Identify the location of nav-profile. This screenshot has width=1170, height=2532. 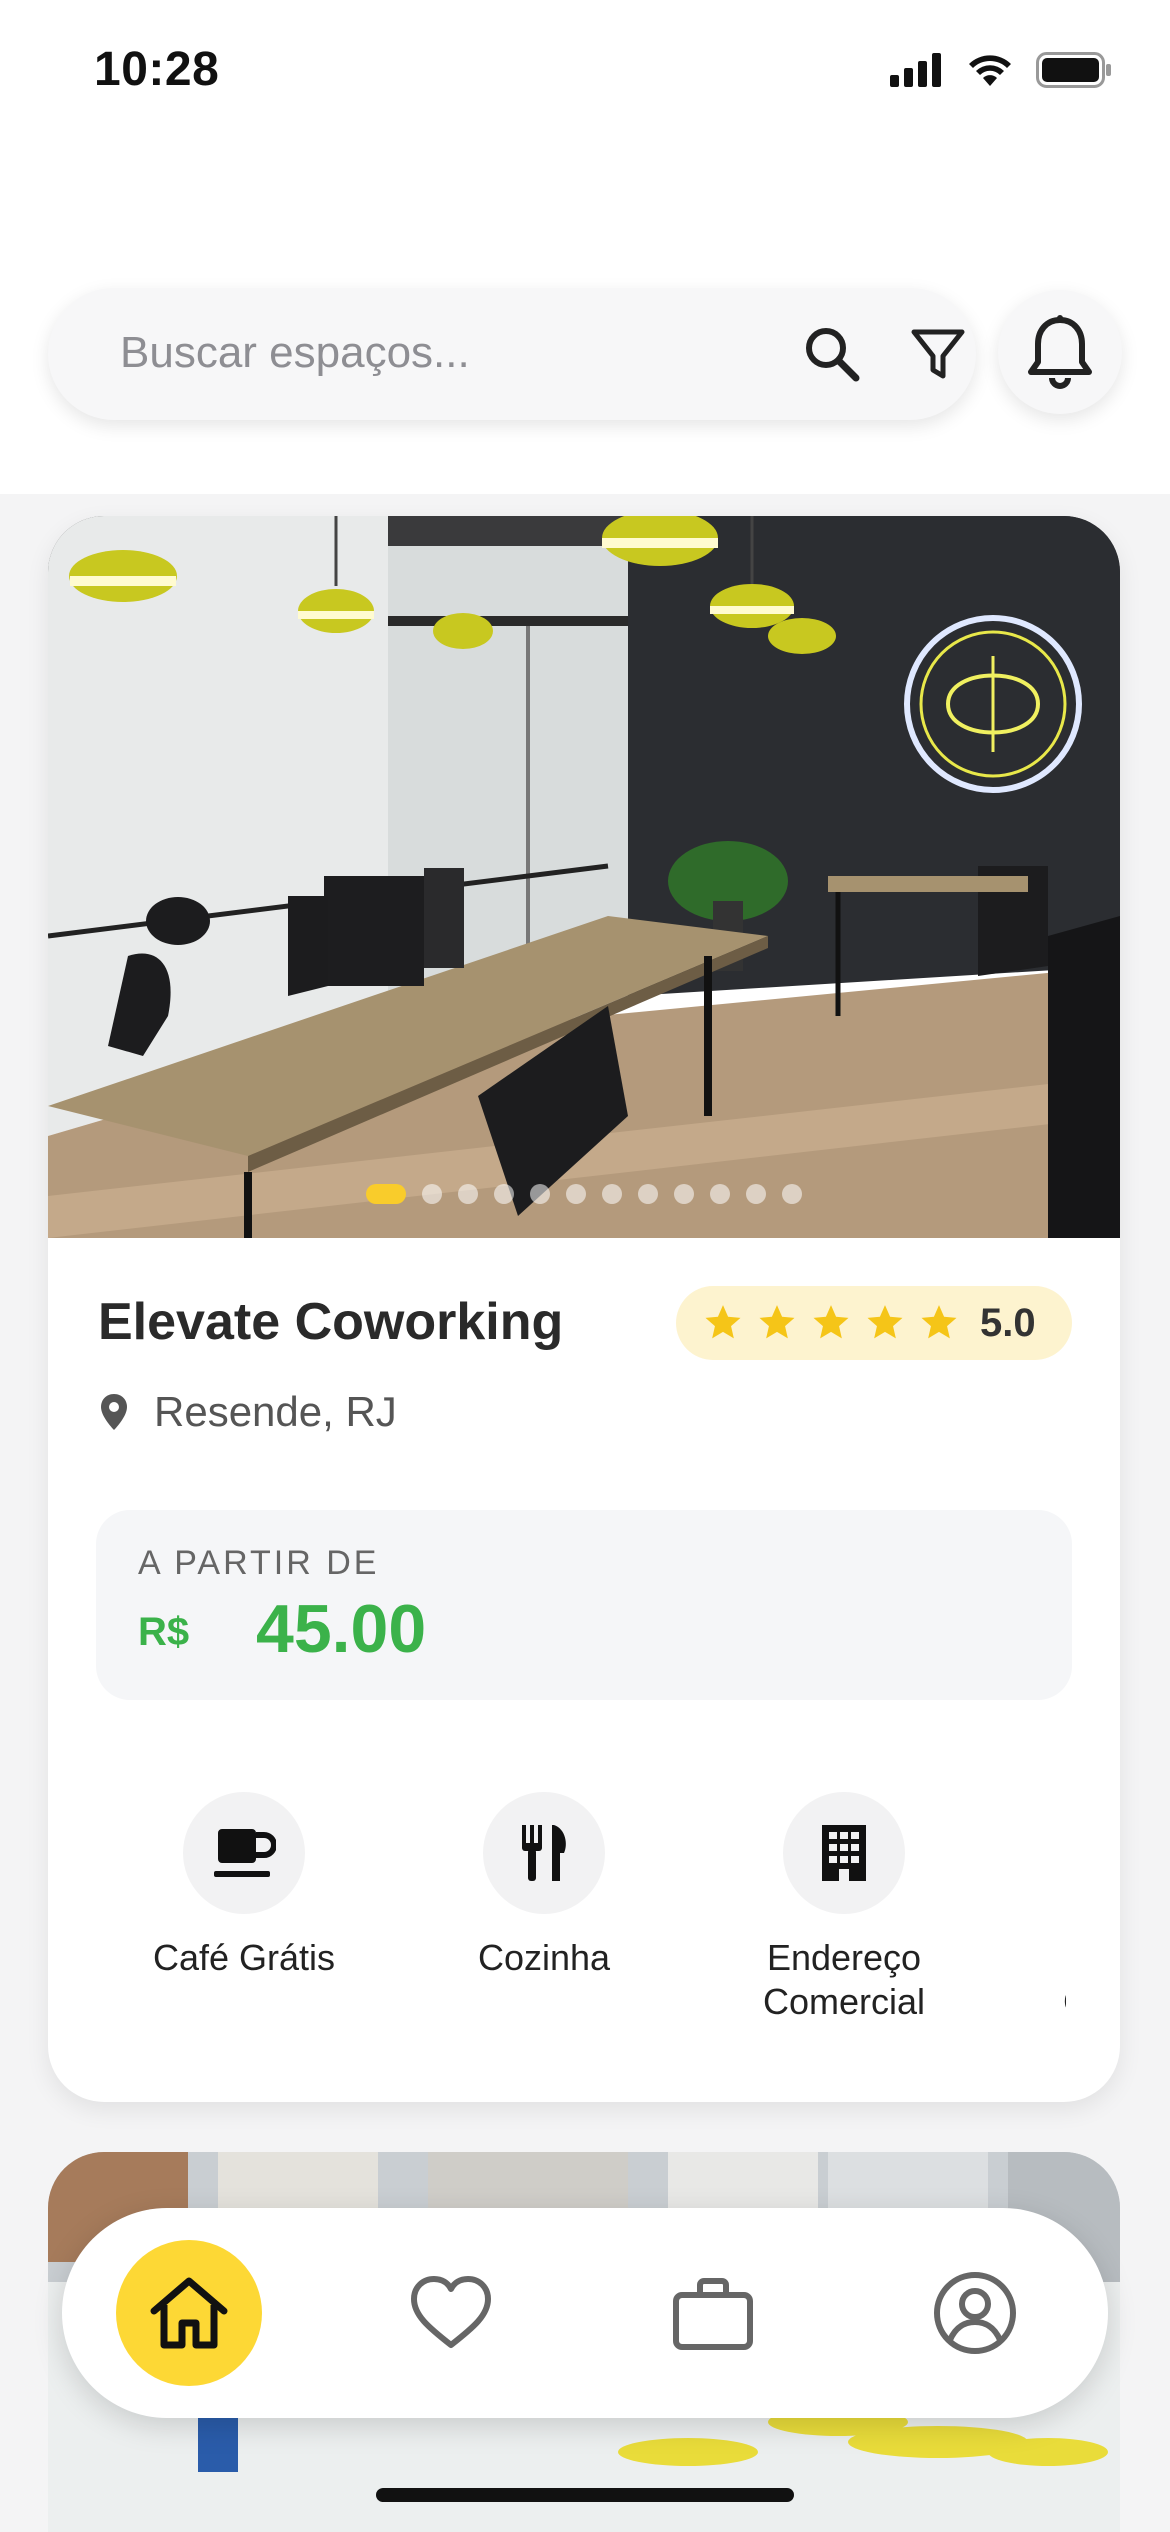
(975, 2313).